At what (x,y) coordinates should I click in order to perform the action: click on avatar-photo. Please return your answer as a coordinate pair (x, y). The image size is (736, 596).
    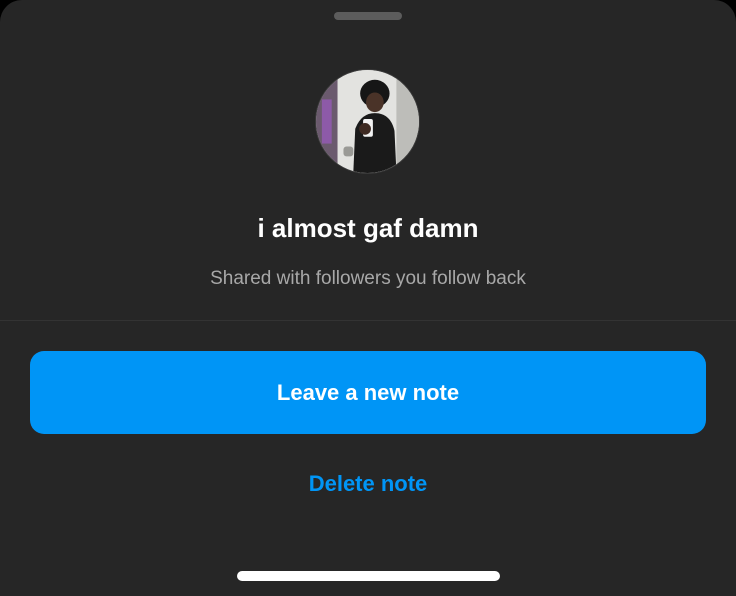
    Looking at the image, I should click on (367, 121).